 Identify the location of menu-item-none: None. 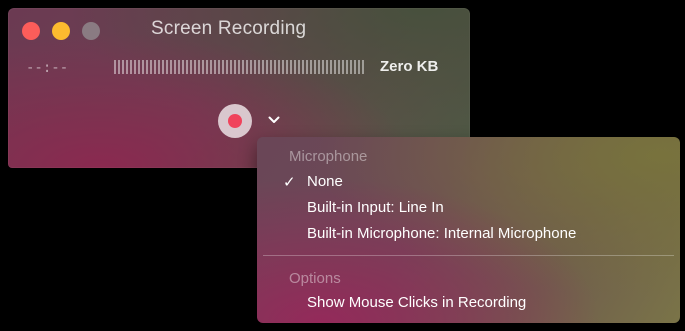
(325, 181).